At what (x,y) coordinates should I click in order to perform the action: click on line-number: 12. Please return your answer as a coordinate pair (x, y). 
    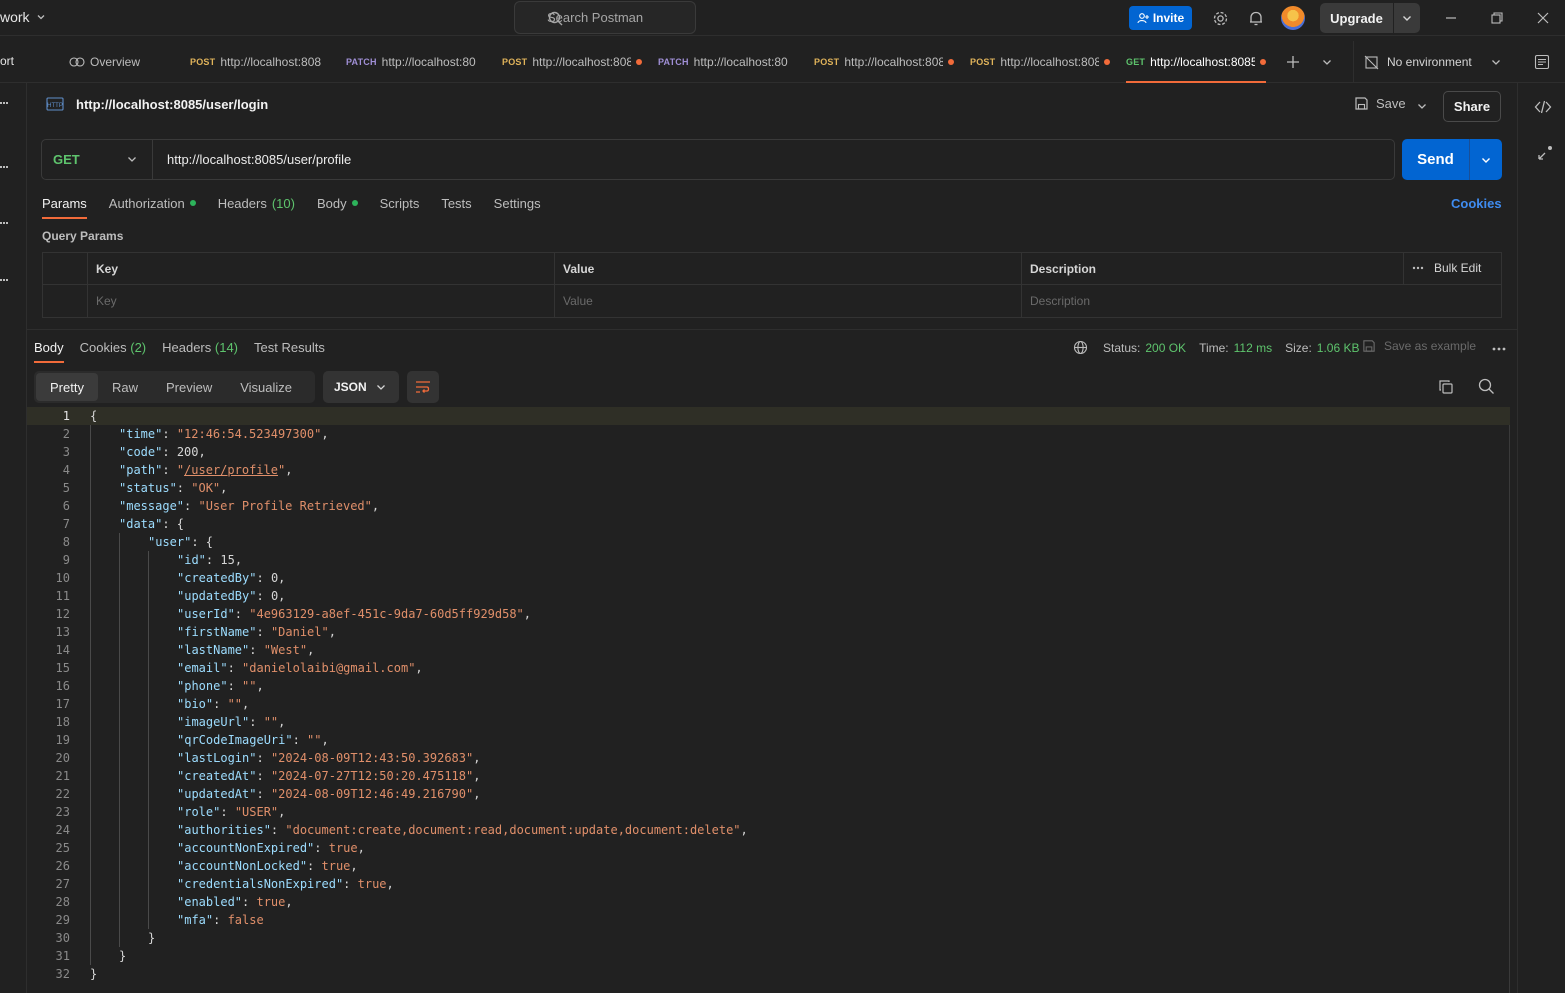
    Looking at the image, I should click on (62, 614).